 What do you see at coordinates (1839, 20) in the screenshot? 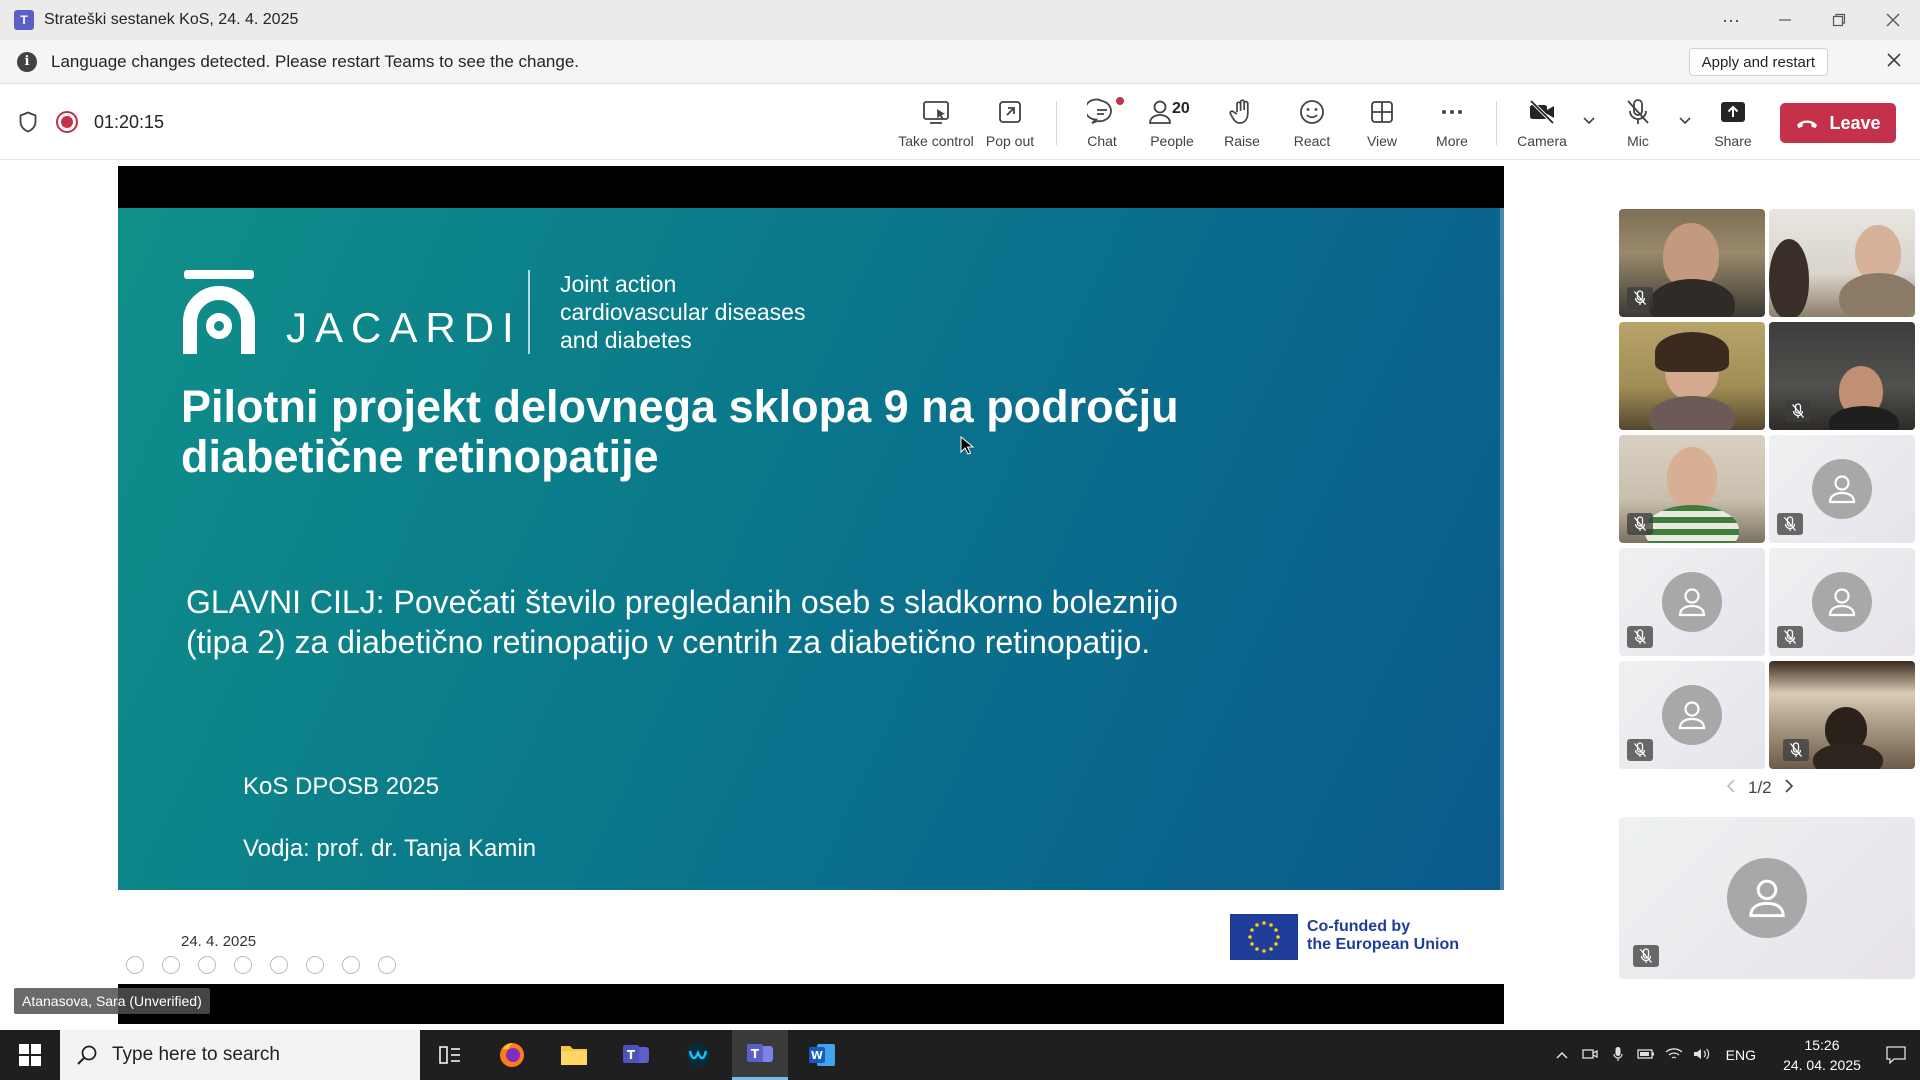
I see `restore-icon` at bounding box center [1839, 20].